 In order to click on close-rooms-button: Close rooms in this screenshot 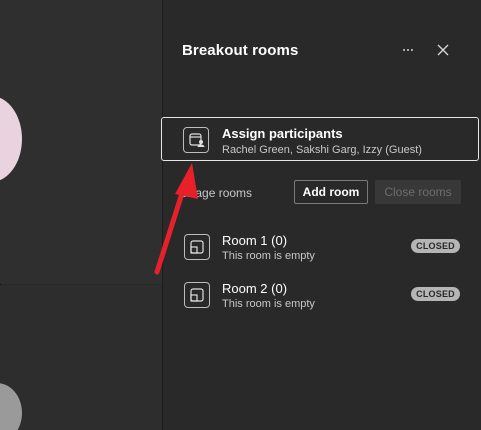, I will do `click(418, 192)`.